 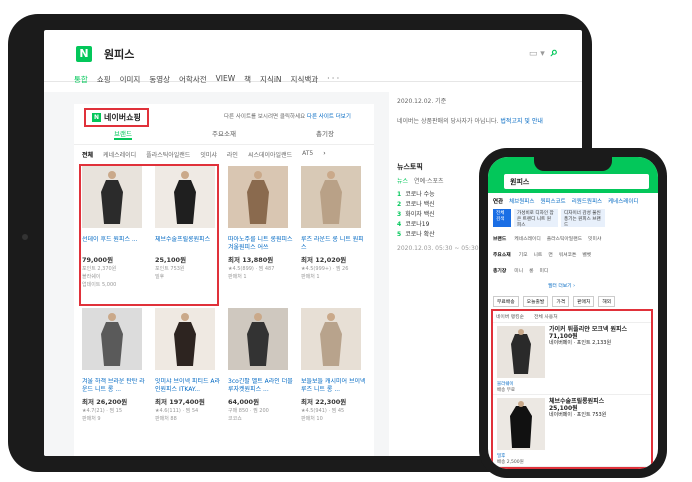 What do you see at coordinates (444, 225) in the screenshot?
I see `news-item: 4 코로나19` at bounding box center [444, 225].